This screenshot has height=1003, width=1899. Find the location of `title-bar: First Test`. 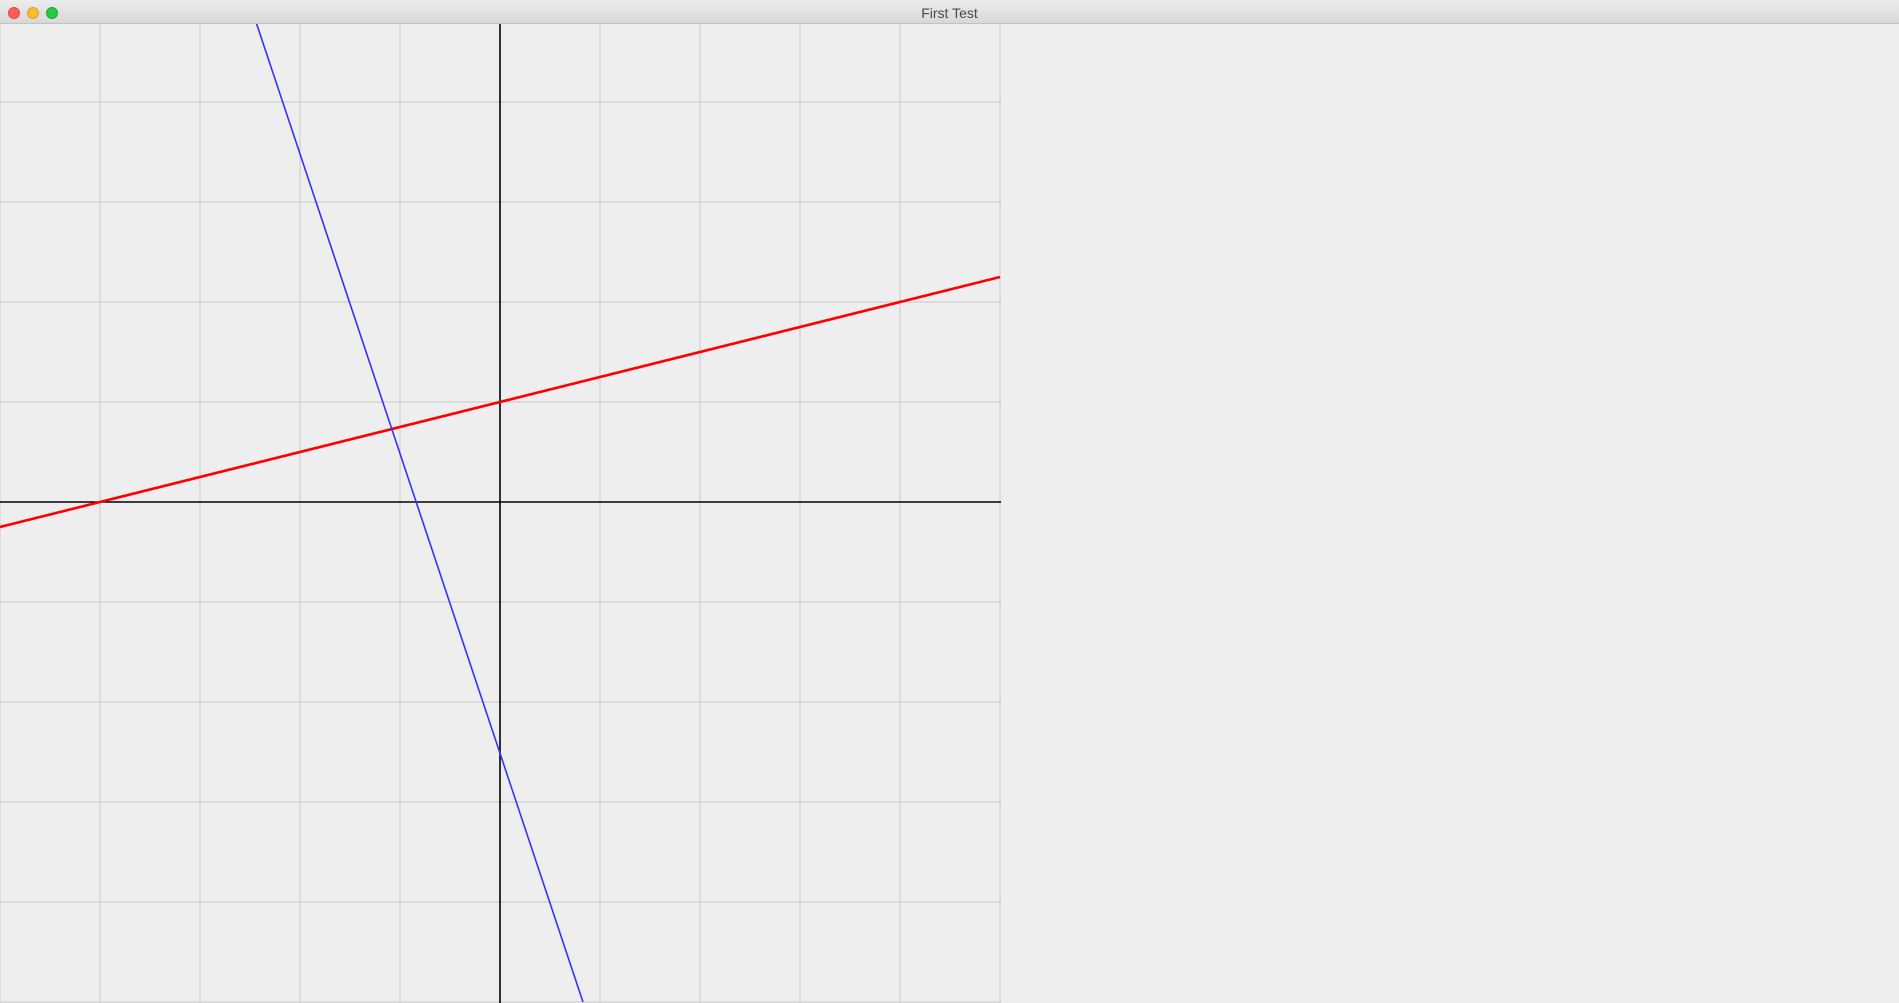

title-bar: First Test is located at coordinates (949, 12).